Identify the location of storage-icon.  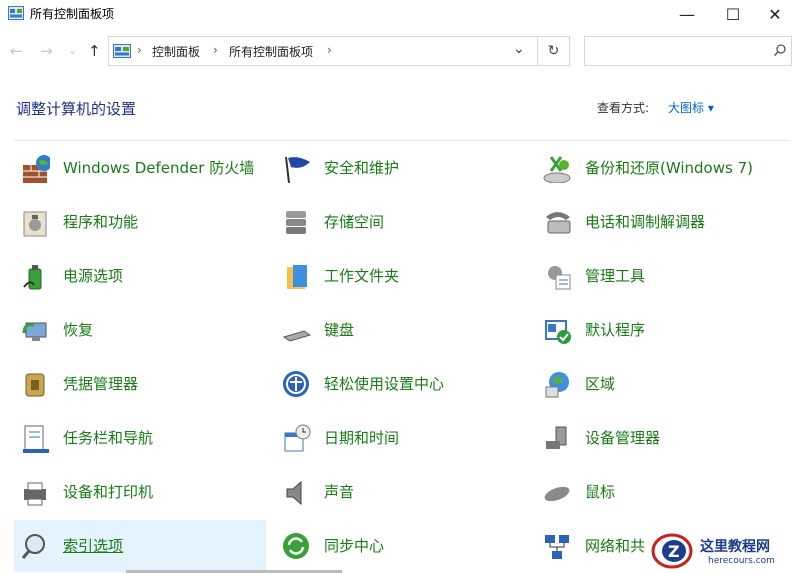
(296, 222).